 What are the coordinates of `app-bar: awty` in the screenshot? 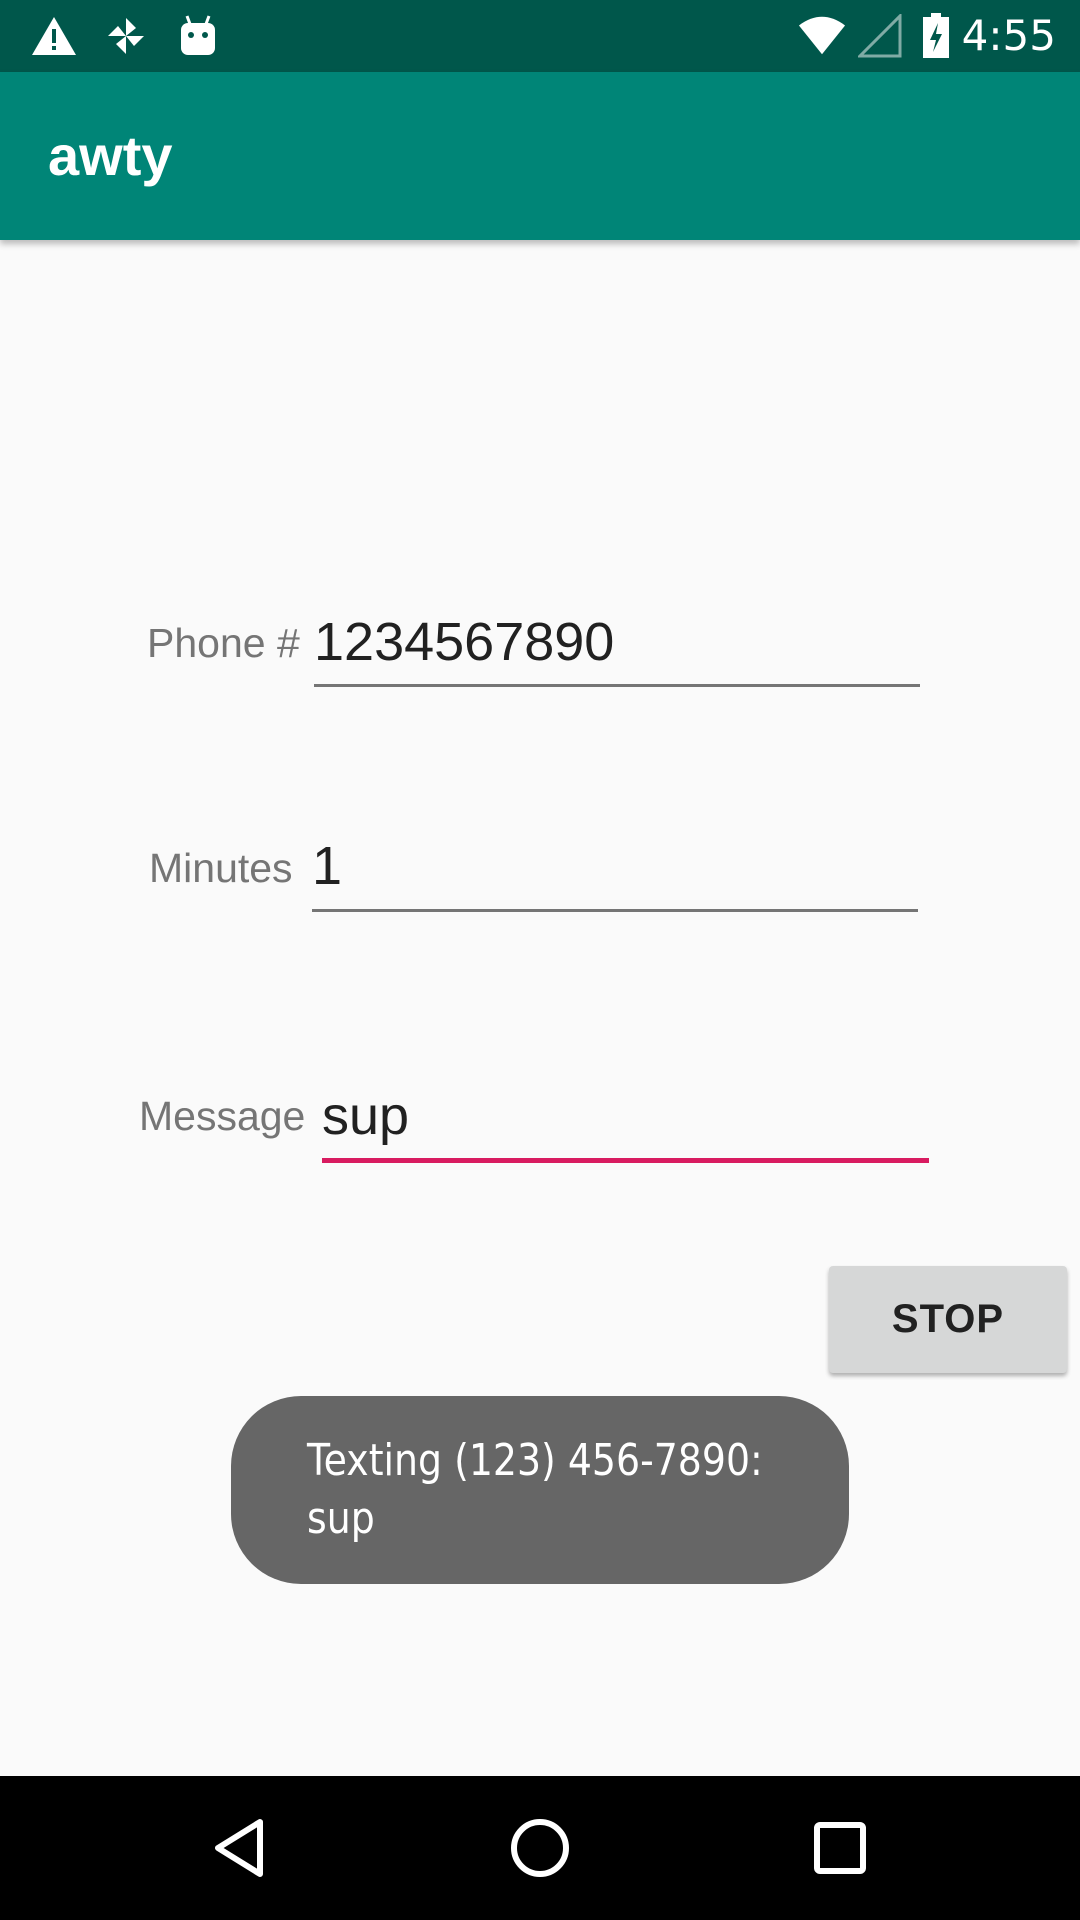 It's located at (540, 156).